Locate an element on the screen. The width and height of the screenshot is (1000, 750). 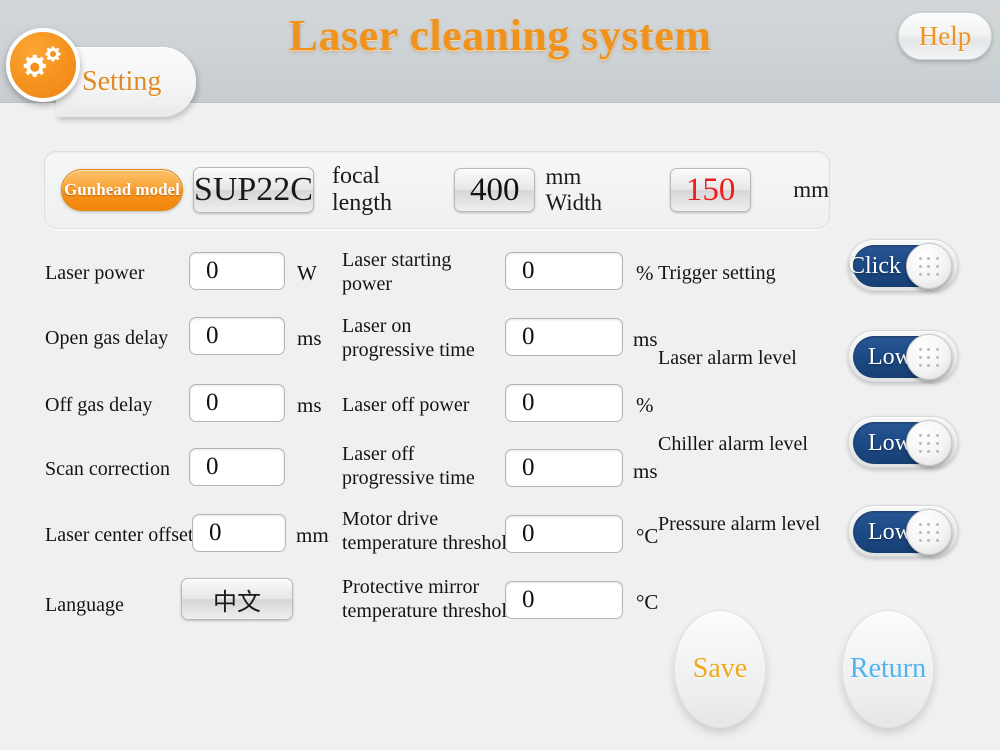
unit-laser-off-power: % is located at coordinates (645, 405).